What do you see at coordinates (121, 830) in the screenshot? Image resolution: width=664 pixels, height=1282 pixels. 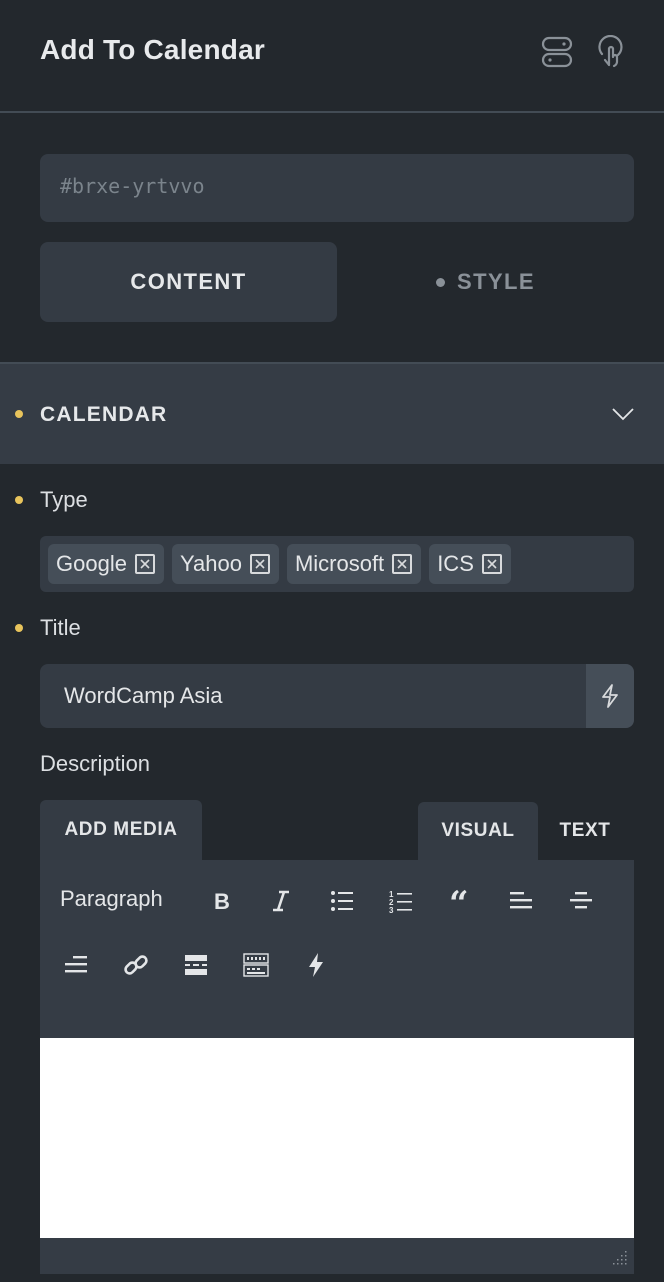 I see `add-media-button: ADD MEDIA` at bounding box center [121, 830].